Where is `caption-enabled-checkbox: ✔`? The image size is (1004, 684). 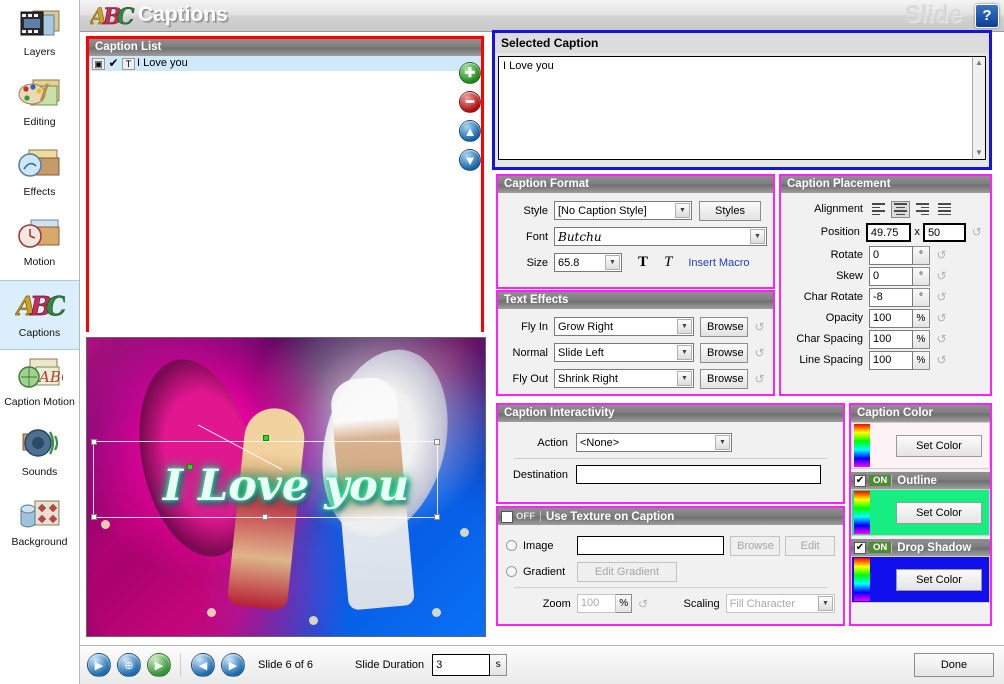 caption-enabled-checkbox: ✔ is located at coordinates (113, 63).